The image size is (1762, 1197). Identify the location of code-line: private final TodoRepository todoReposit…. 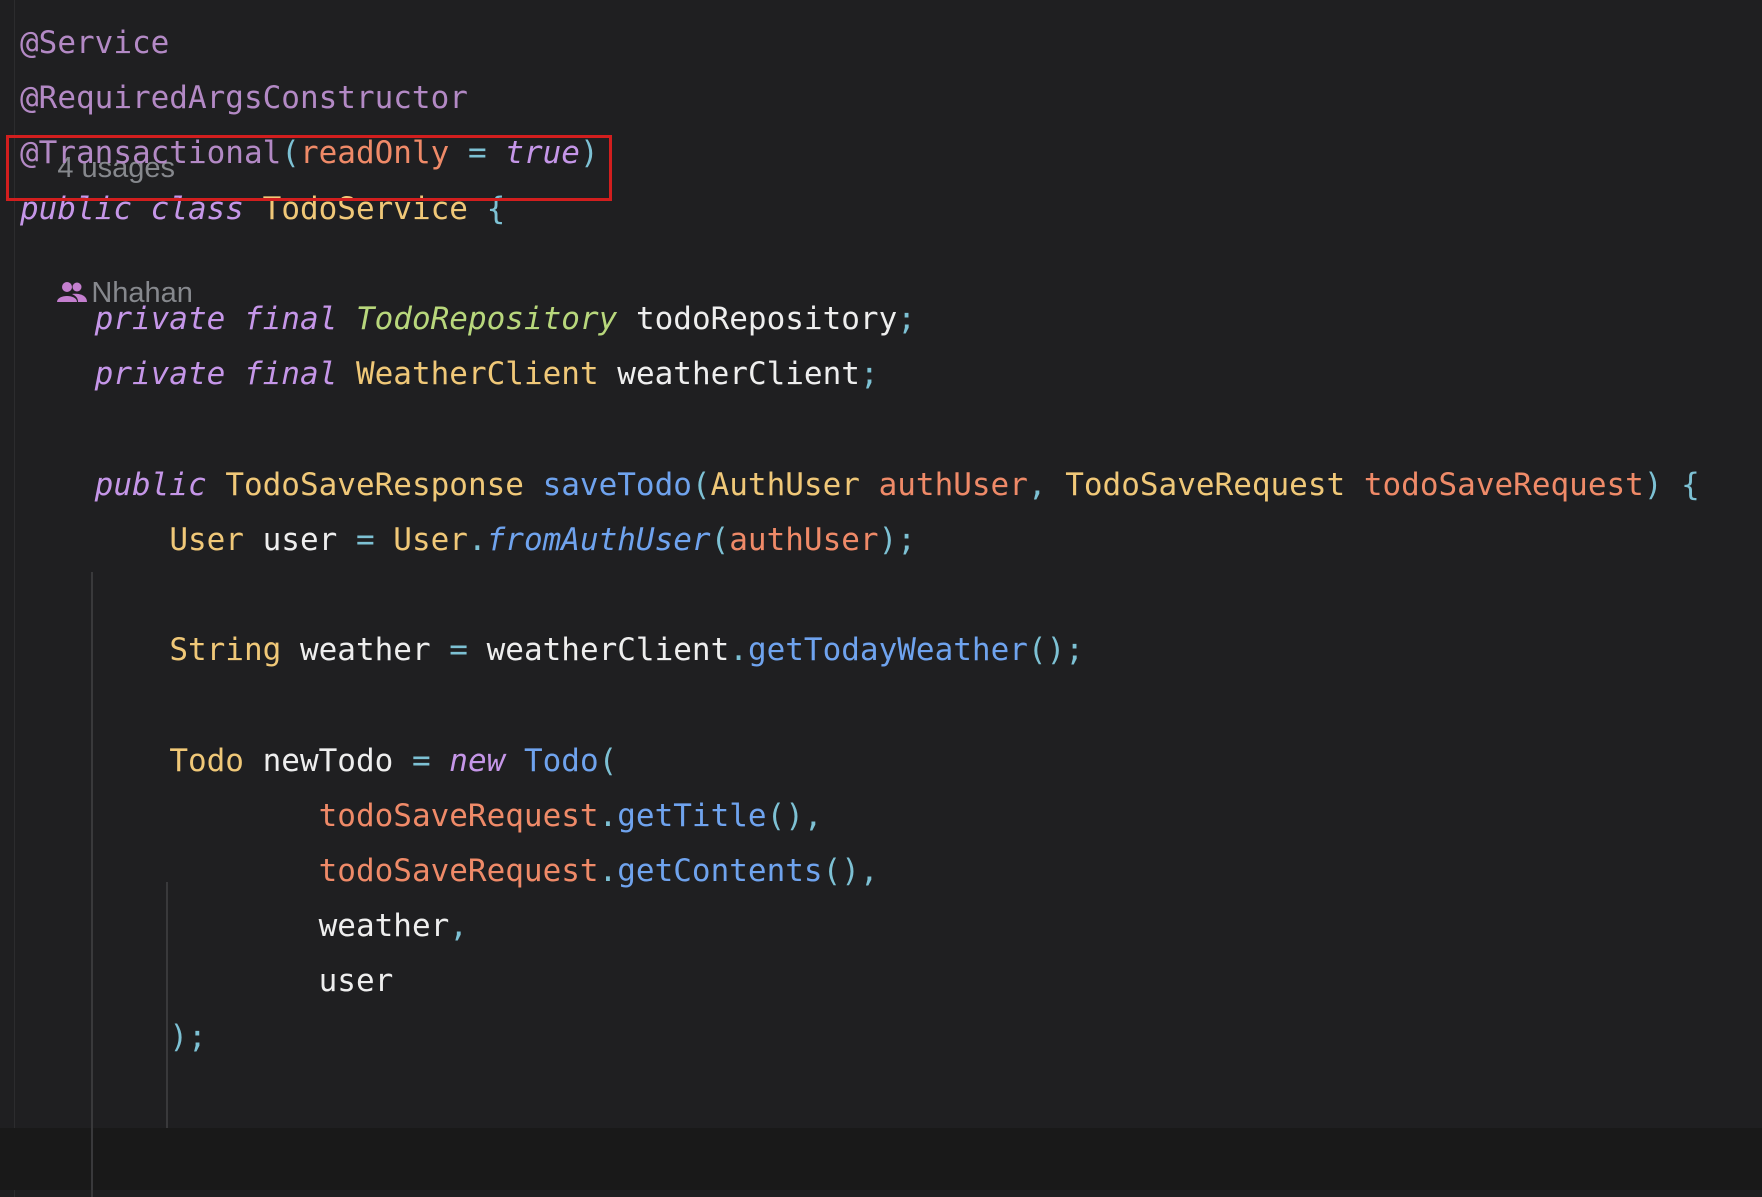
(468, 319).